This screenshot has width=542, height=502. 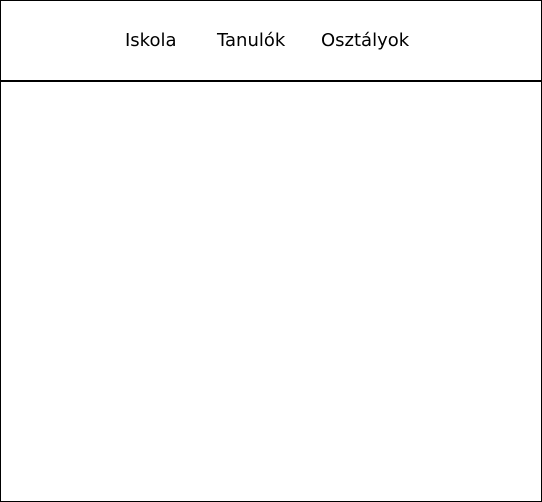 What do you see at coordinates (251, 41) in the screenshot?
I see `nav-item-tanulok: Tanulók` at bounding box center [251, 41].